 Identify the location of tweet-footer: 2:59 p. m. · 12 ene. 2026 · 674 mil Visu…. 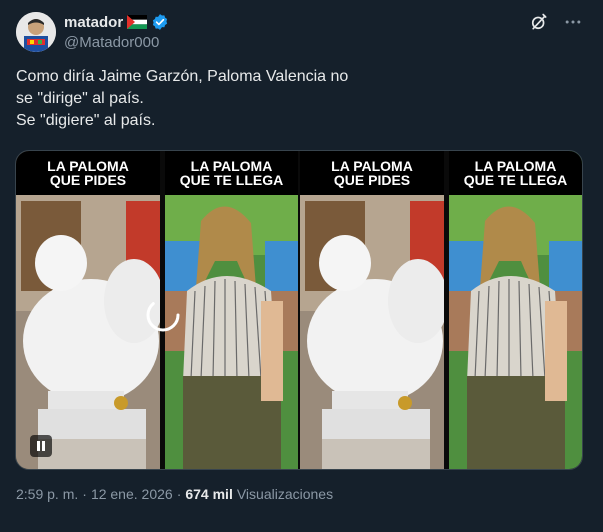
(174, 494).